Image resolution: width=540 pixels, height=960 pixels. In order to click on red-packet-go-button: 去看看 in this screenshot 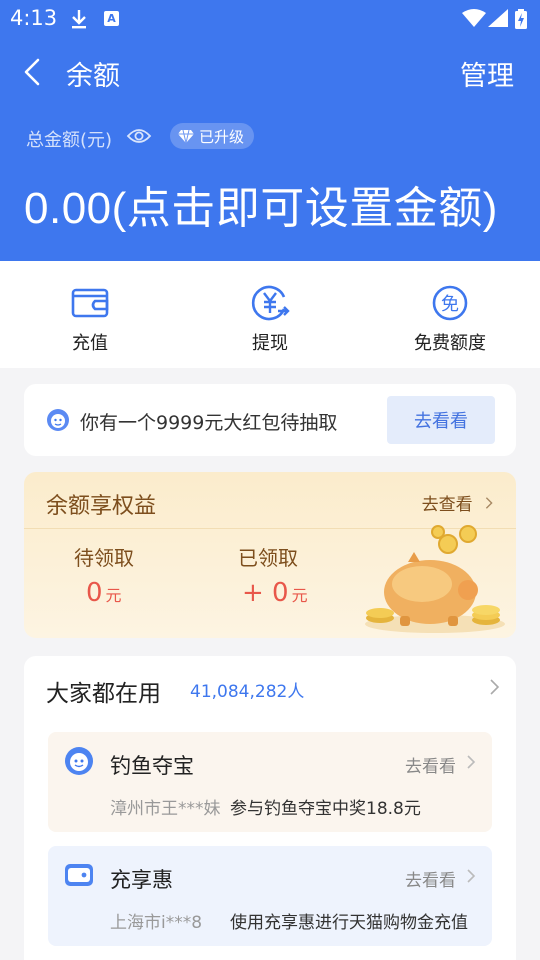, I will do `click(441, 420)`.